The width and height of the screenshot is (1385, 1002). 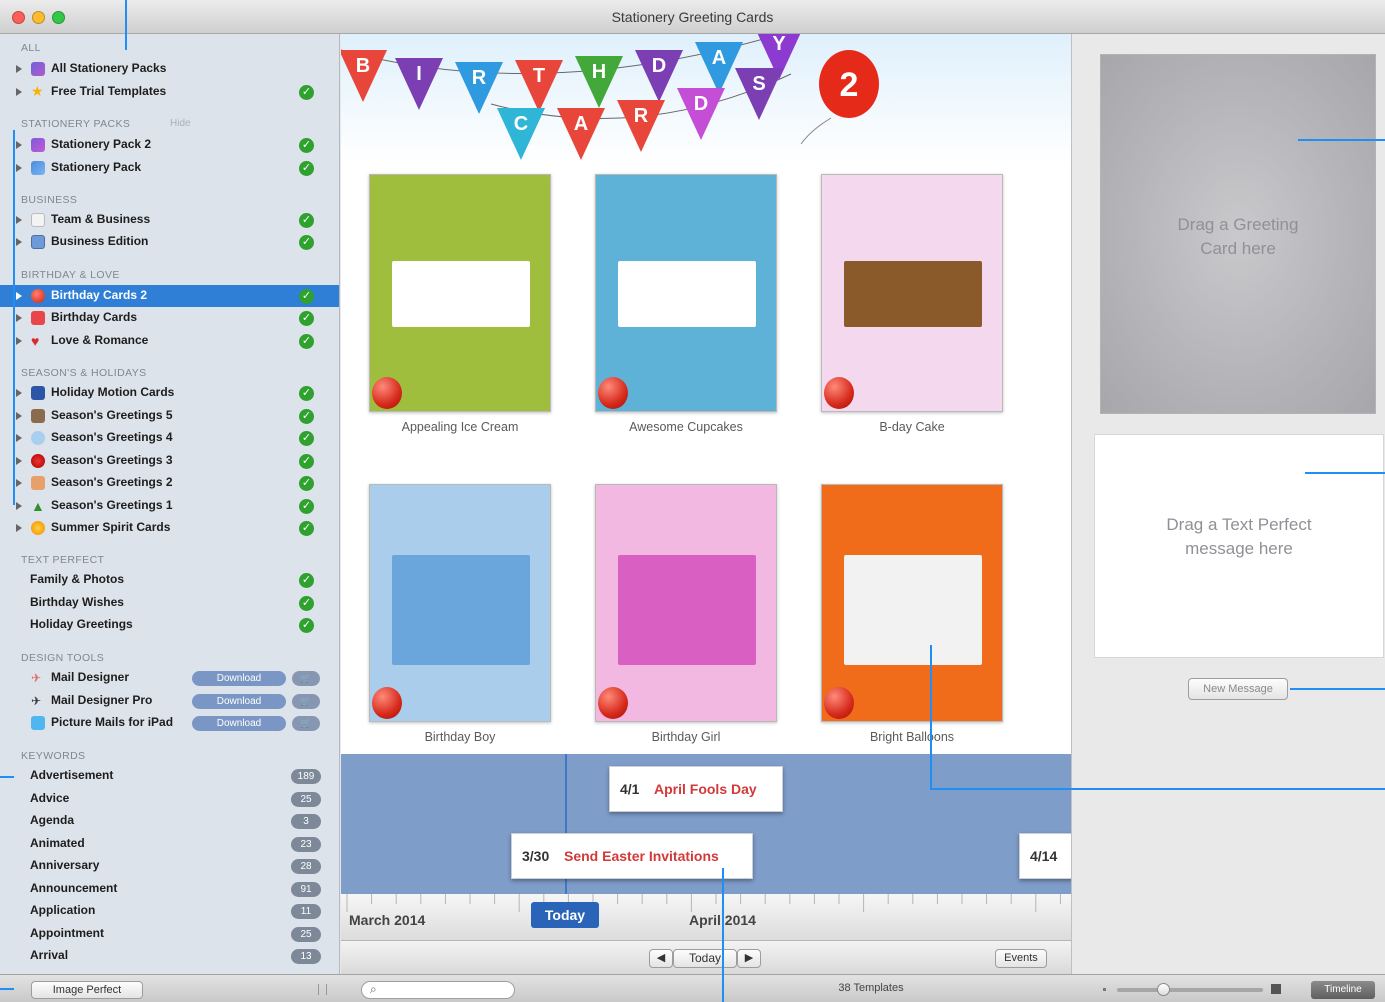 What do you see at coordinates (169, 528) in the screenshot?
I see `sidebar-item-summer-spirit-cards: Summer Spirit Cards ✓` at bounding box center [169, 528].